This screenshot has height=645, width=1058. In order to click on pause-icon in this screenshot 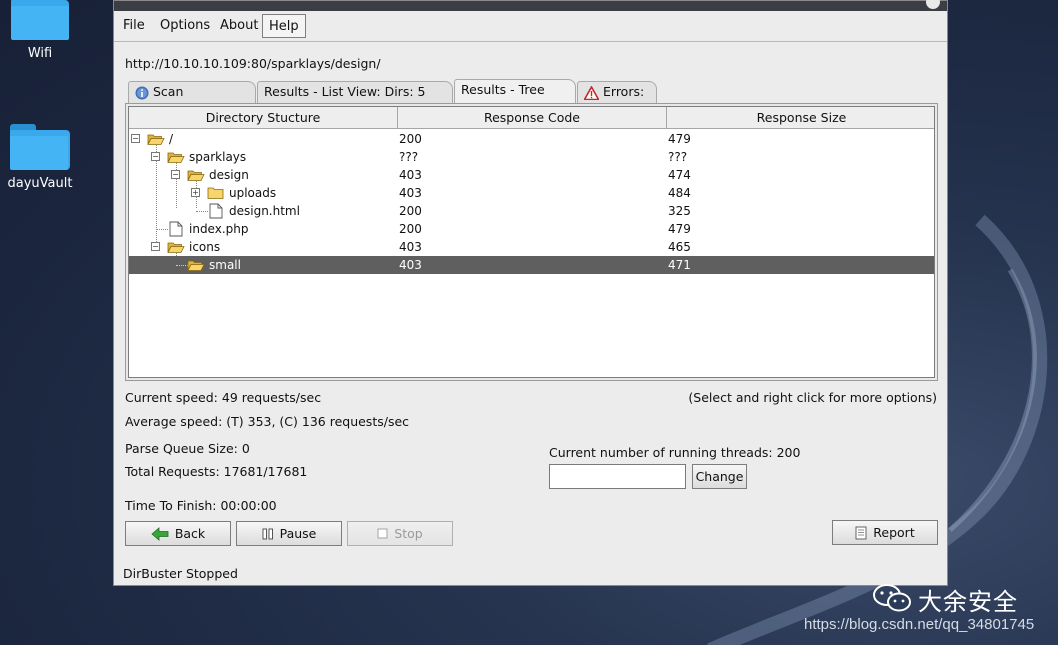, I will do `click(267, 533)`.